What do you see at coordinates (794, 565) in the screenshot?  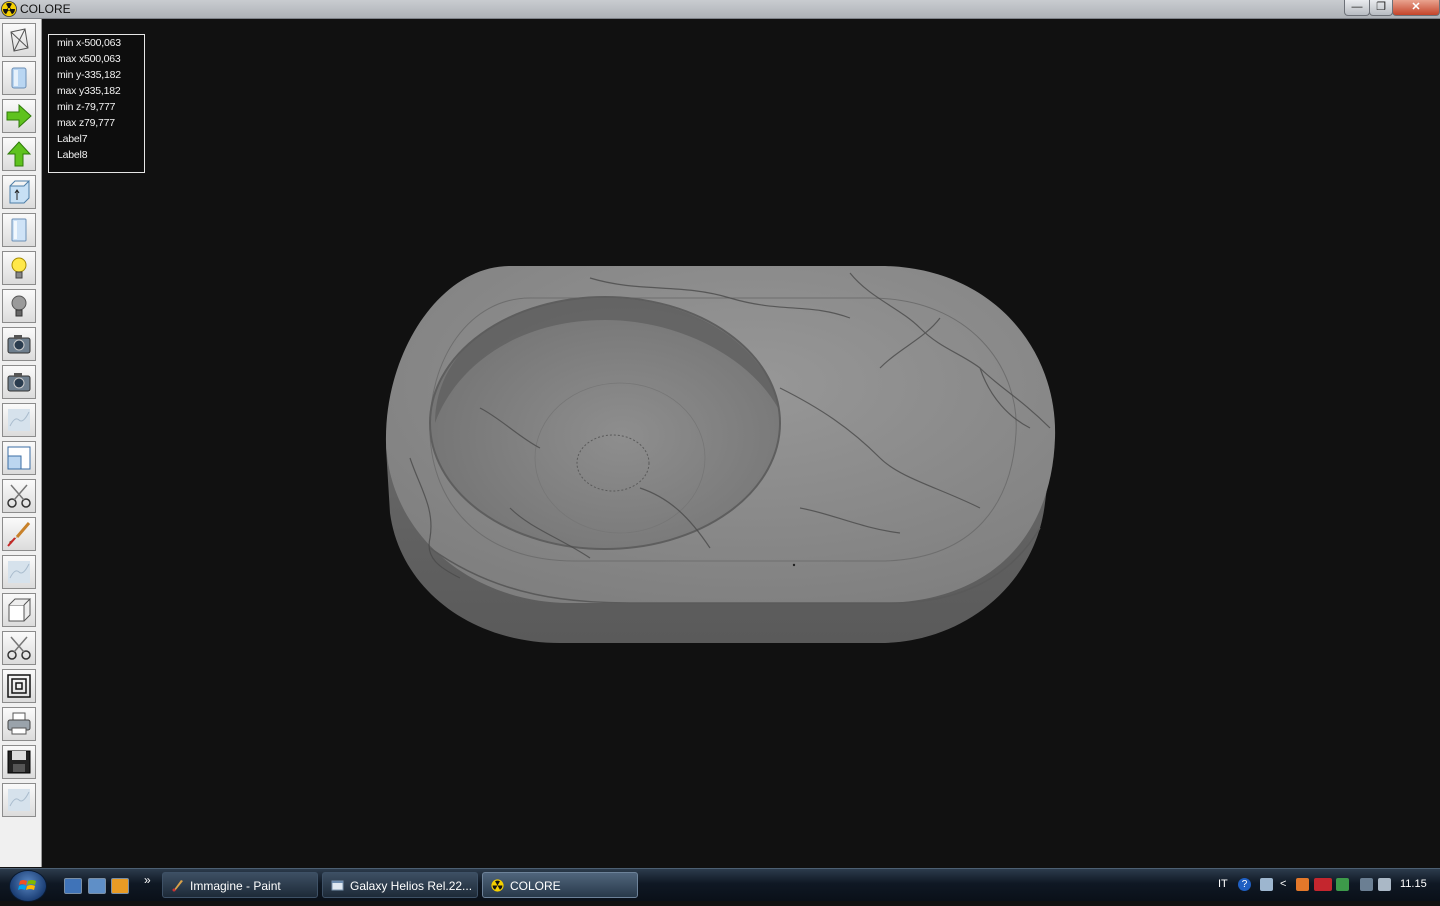 I see `surface-dot` at bounding box center [794, 565].